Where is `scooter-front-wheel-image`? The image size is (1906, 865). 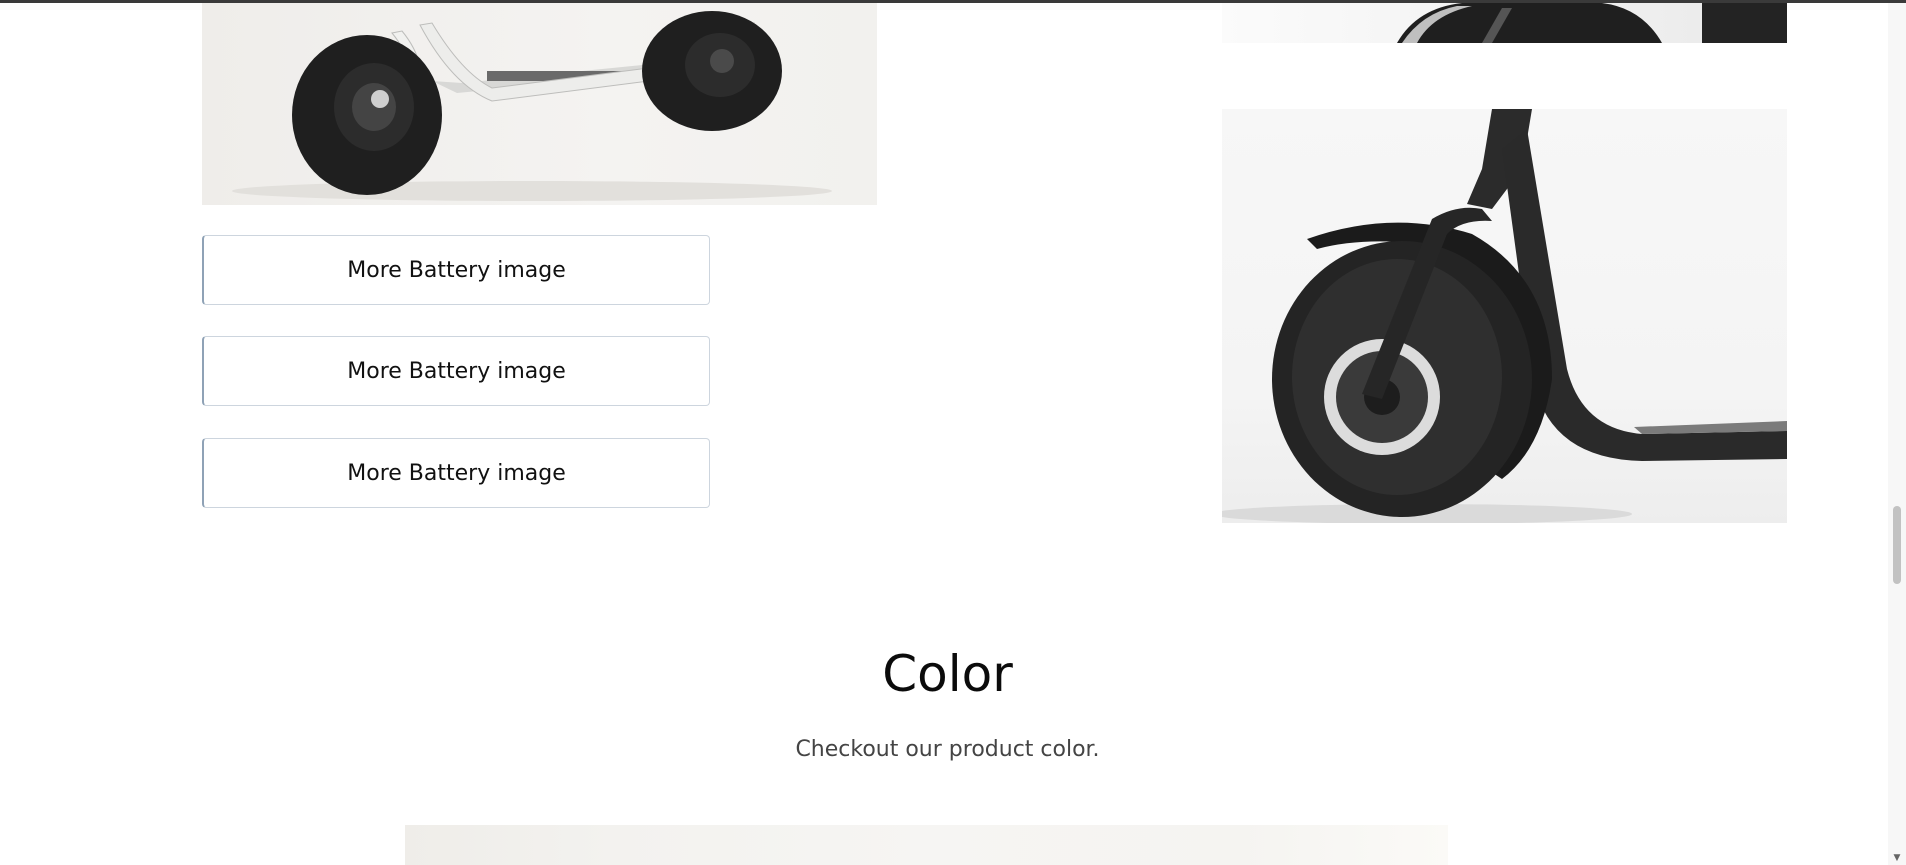 scooter-front-wheel-image is located at coordinates (1504, 316).